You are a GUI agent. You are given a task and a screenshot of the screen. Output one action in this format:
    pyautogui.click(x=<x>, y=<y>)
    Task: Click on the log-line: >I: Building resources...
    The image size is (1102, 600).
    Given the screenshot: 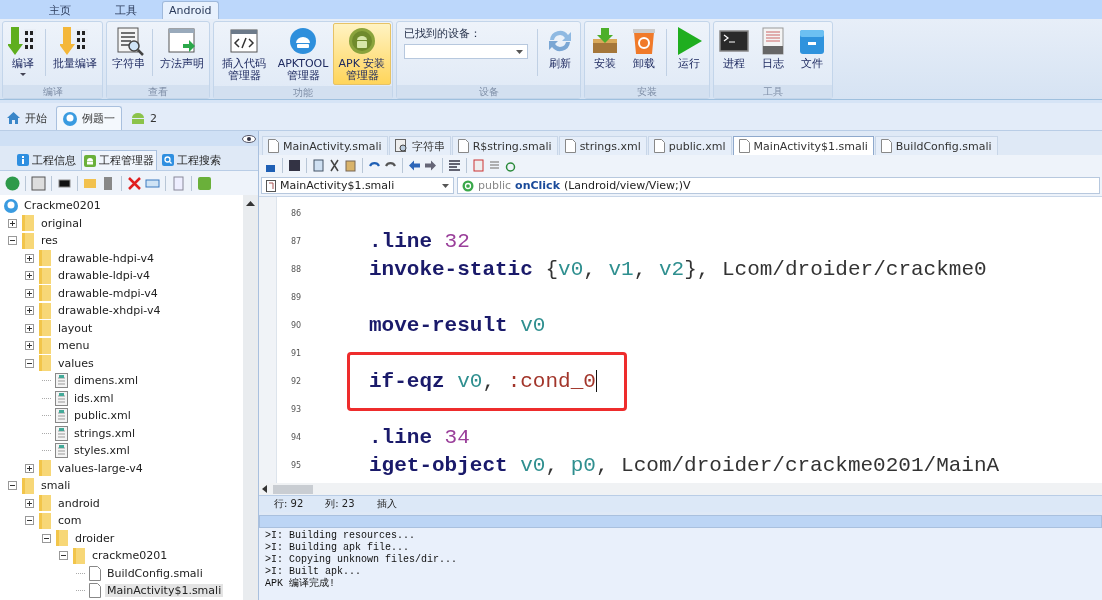 What is the action you would take?
    pyautogui.click(x=341, y=536)
    